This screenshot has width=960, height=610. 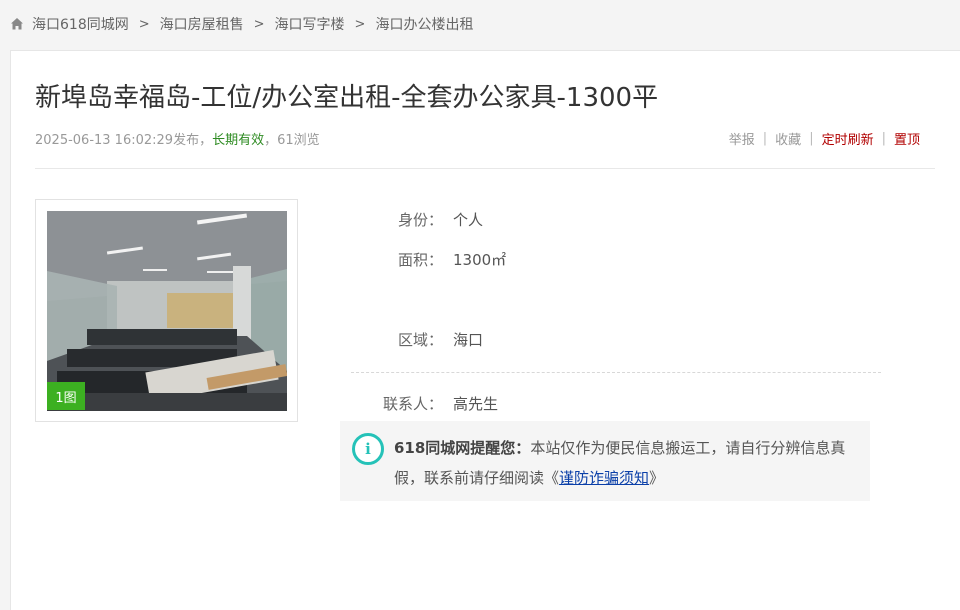 What do you see at coordinates (742, 138) in the screenshot?
I see `report-link: 举报` at bounding box center [742, 138].